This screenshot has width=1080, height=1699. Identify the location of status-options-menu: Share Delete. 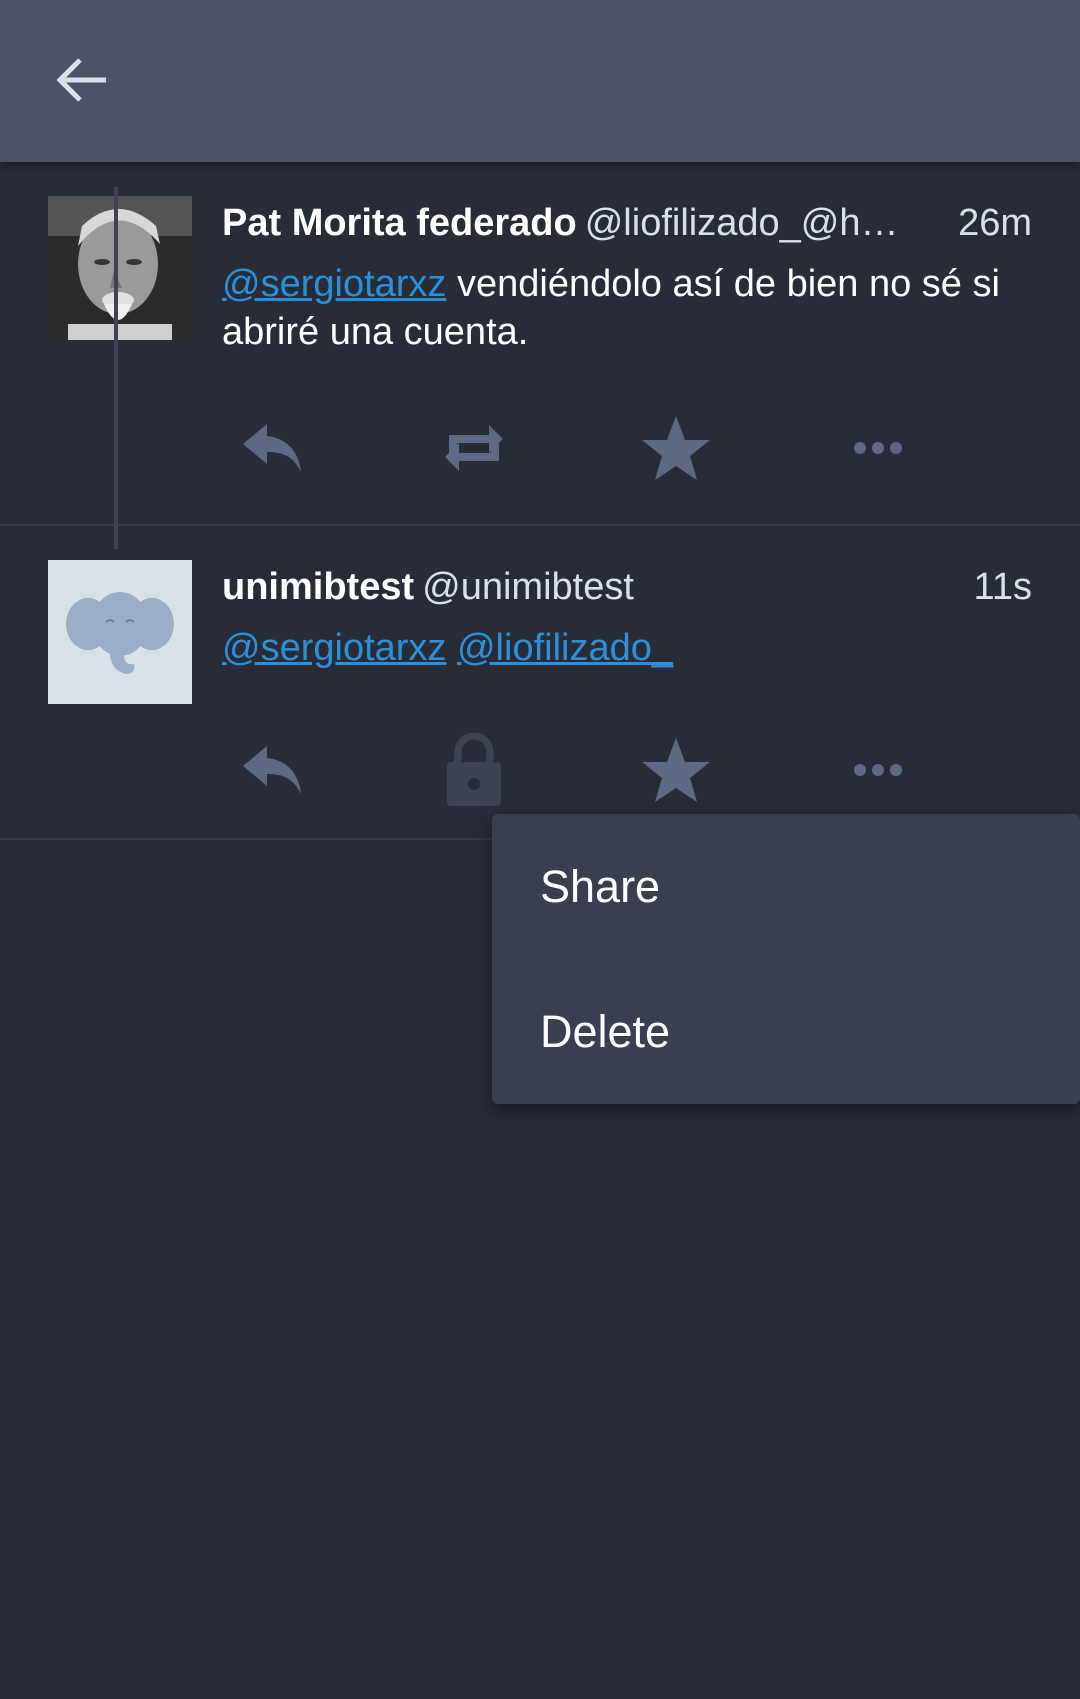
(786, 959).